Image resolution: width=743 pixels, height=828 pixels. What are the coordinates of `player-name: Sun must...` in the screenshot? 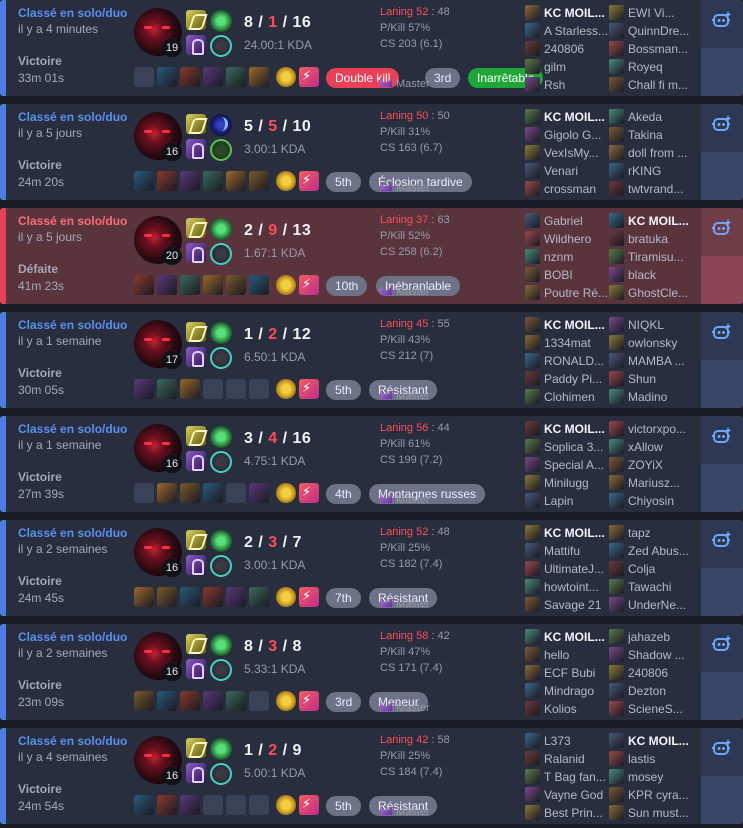 It's located at (661, 813).